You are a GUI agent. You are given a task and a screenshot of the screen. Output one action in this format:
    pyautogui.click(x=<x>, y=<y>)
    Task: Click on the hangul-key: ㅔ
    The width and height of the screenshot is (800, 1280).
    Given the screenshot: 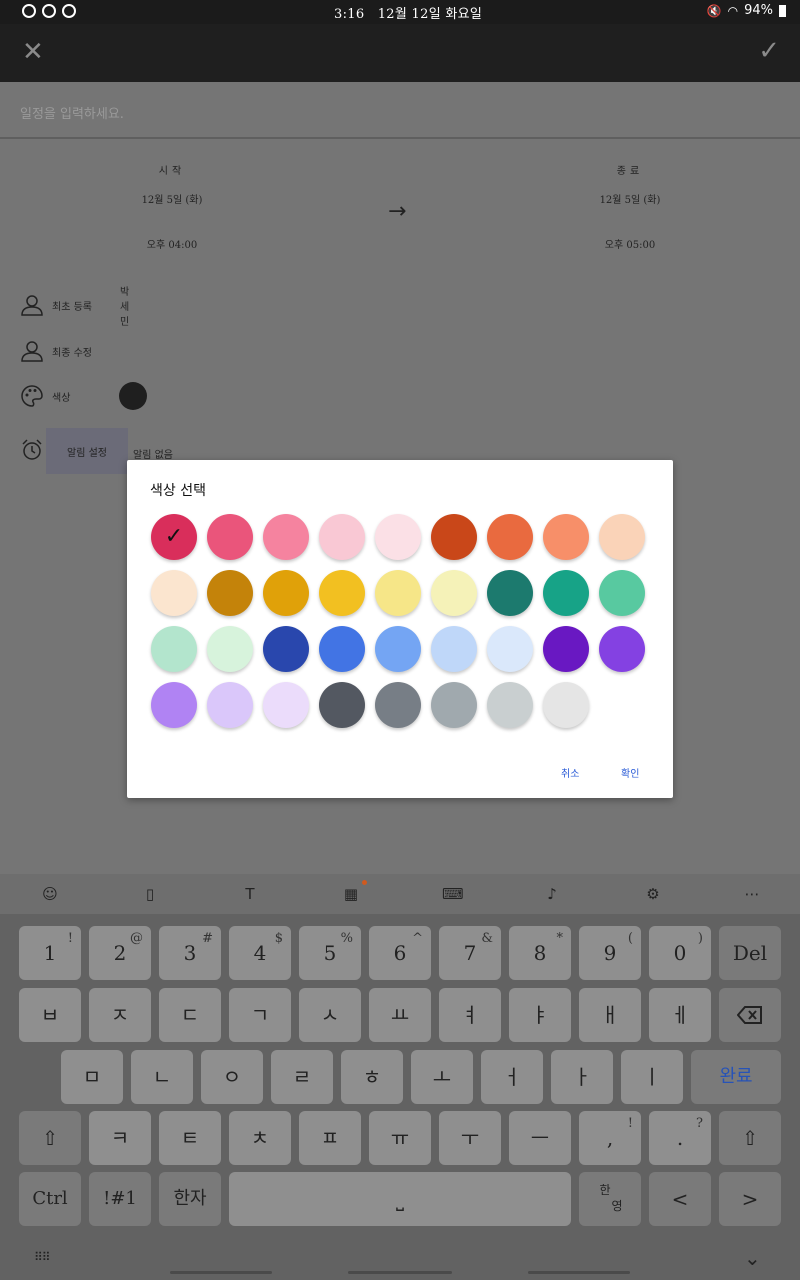 What is the action you would take?
    pyautogui.click(x=680, y=1015)
    